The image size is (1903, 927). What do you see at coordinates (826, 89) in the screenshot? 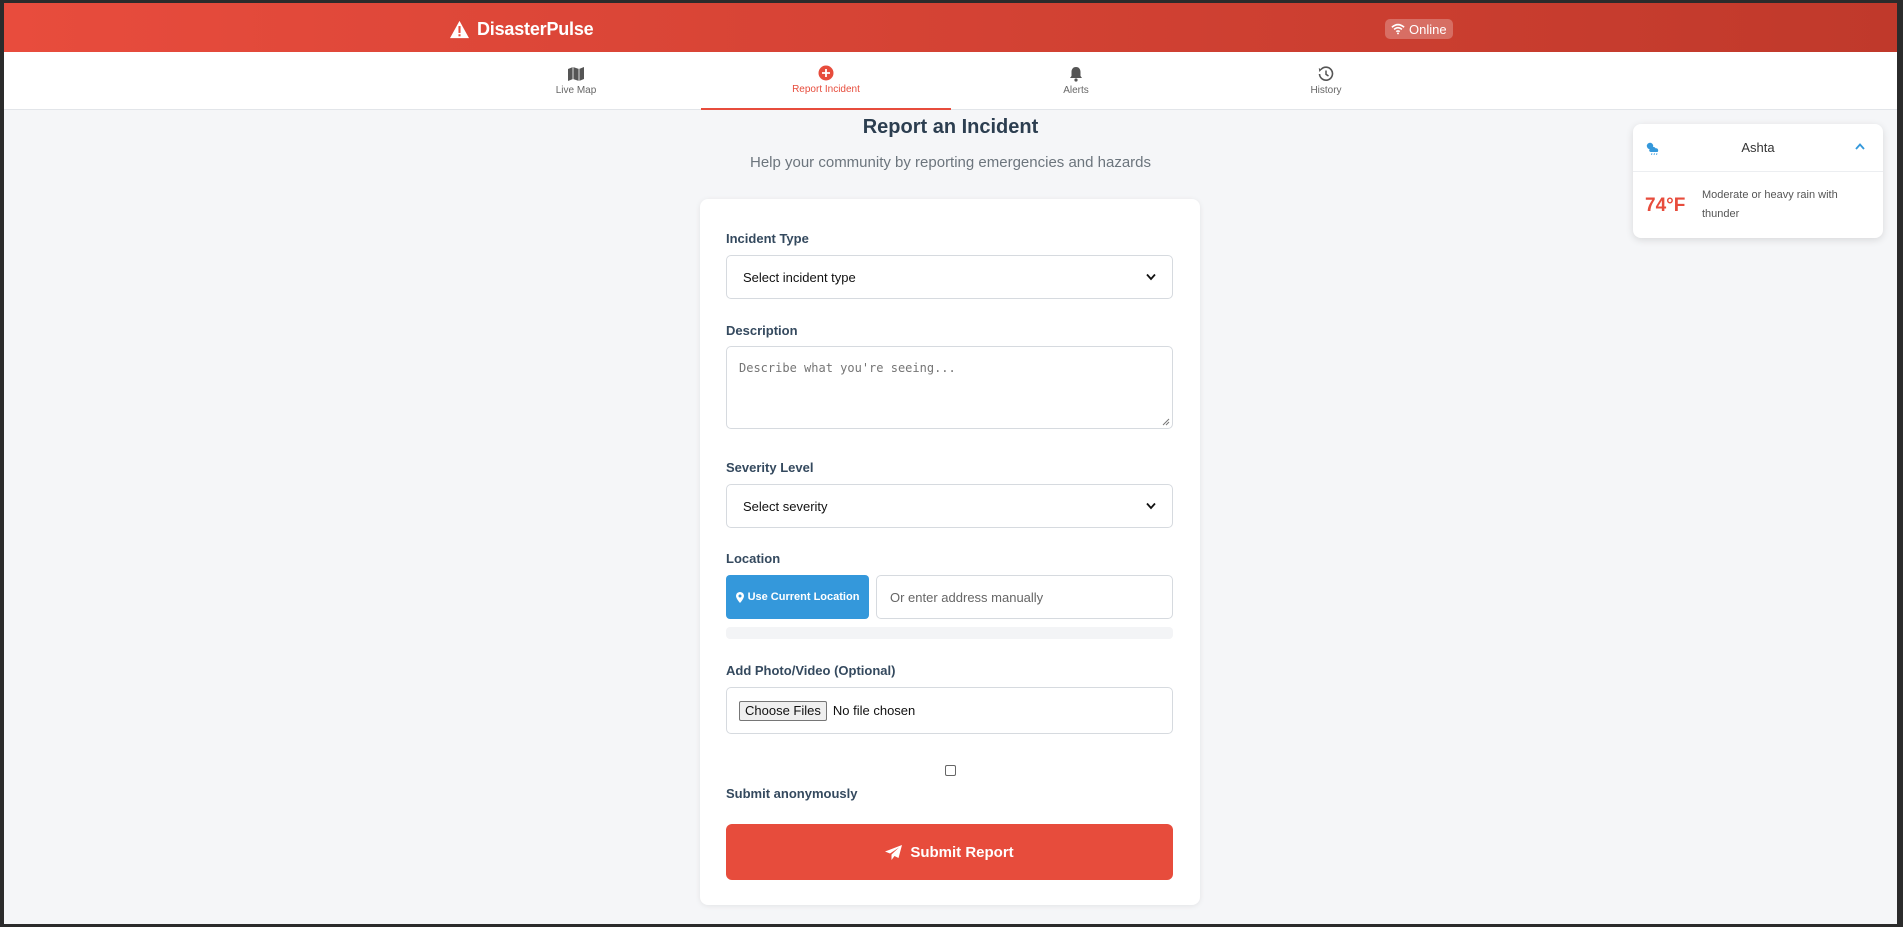
I see `tab-label: Report Incident` at bounding box center [826, 89].